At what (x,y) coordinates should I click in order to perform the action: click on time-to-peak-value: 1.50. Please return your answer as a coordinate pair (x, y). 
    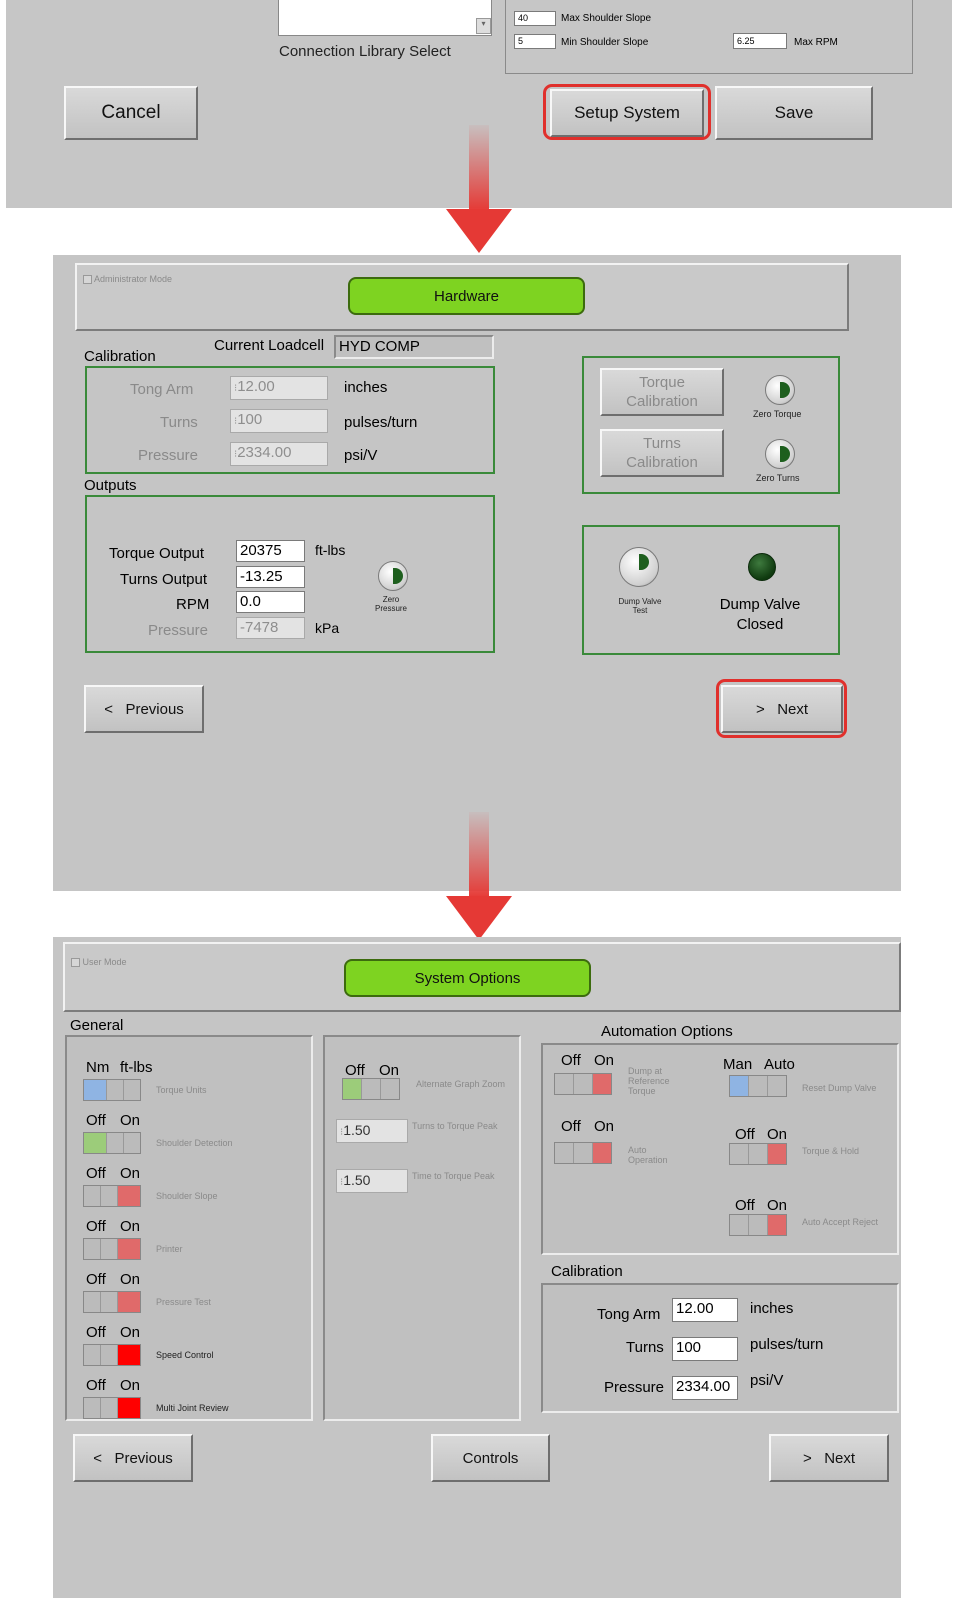
    Looking at the image, I should click on (357, 1180).